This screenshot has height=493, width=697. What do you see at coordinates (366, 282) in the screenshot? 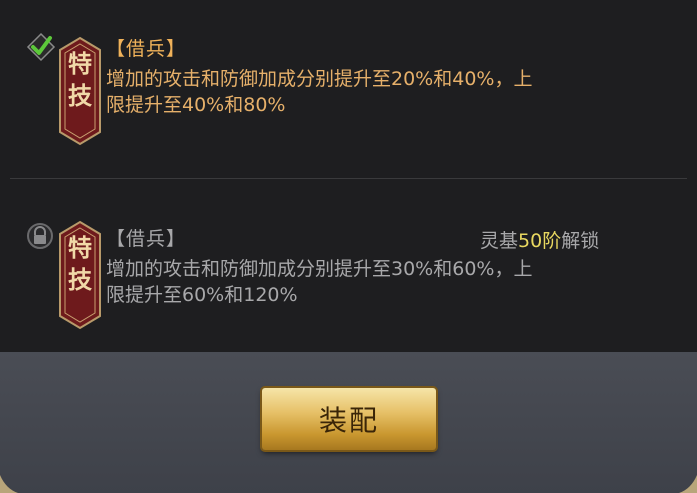
I see `skill-description: 增加的攻击和防御加成分别提升至30%和60%，上 限提升至60%和120%` at bounding box center [366, 282].